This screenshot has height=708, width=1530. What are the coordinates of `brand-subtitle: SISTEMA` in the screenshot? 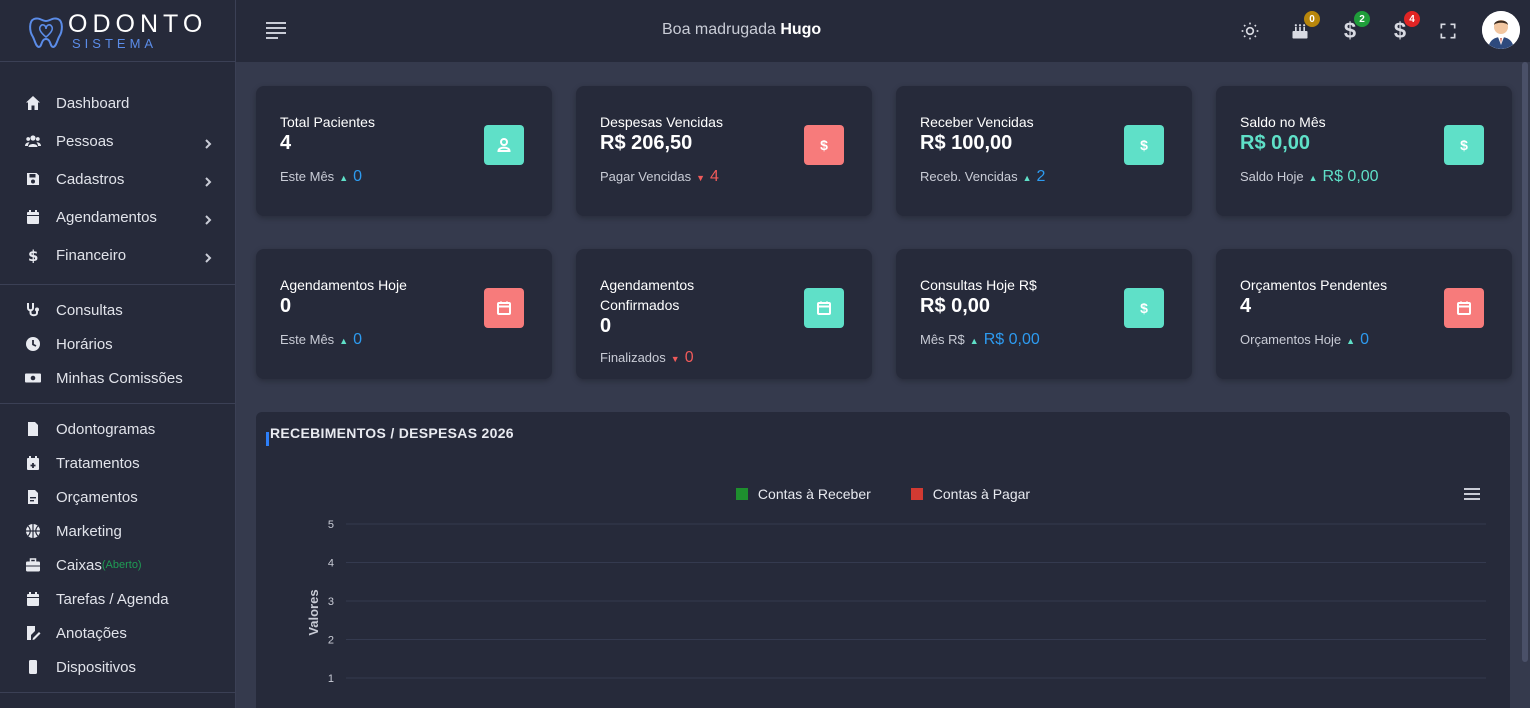 It's located at (115, 43).